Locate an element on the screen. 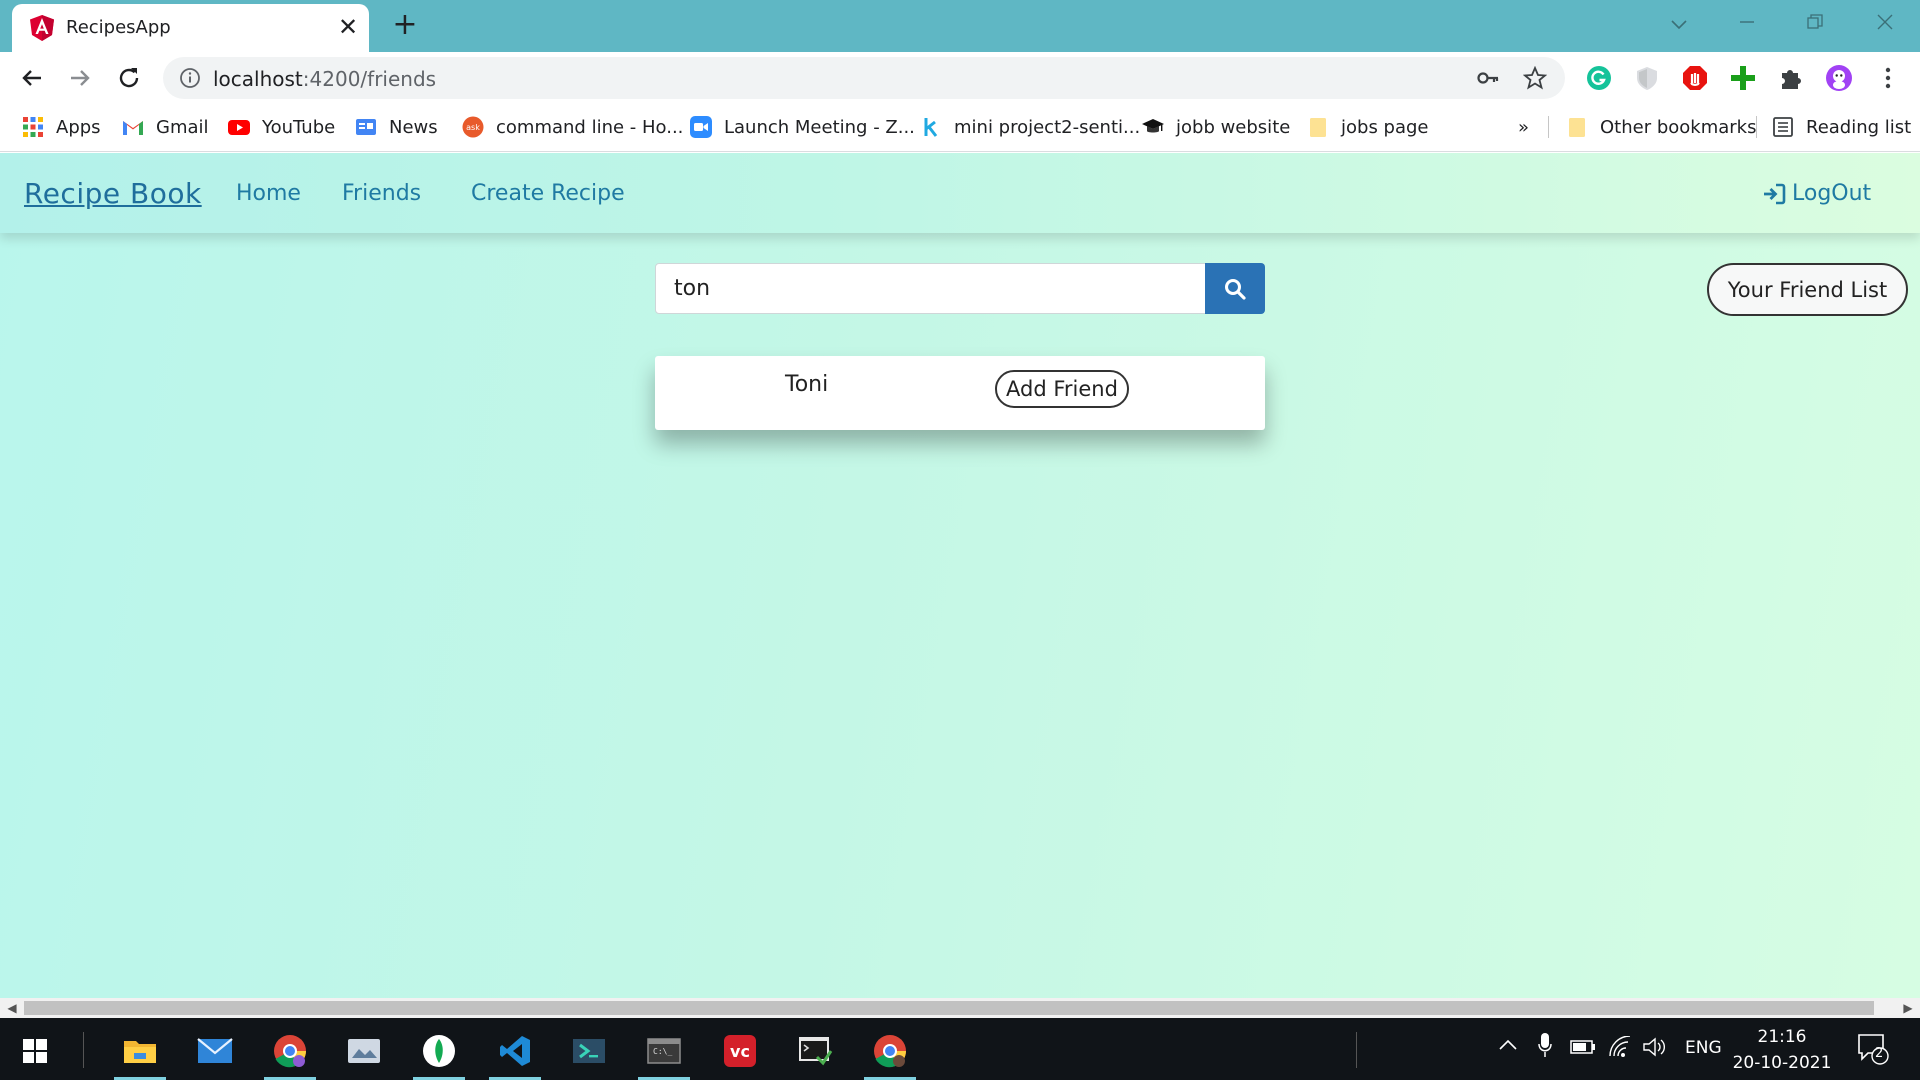  taskbar-photo-viewer is located at coordinates (364, 1051).